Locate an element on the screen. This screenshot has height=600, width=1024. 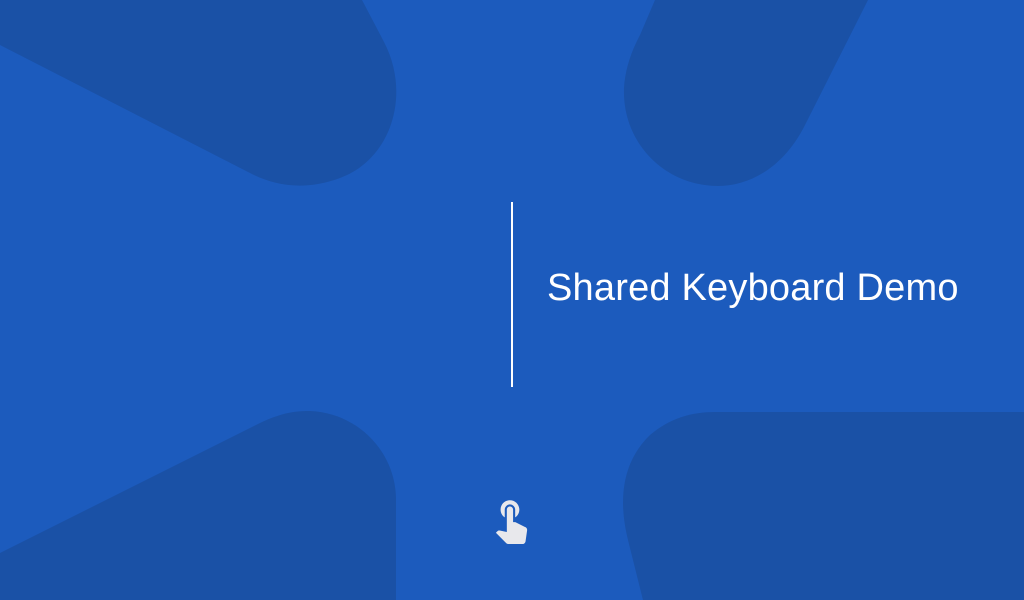
touch-to-start-button is located at coordinates (511, 519).